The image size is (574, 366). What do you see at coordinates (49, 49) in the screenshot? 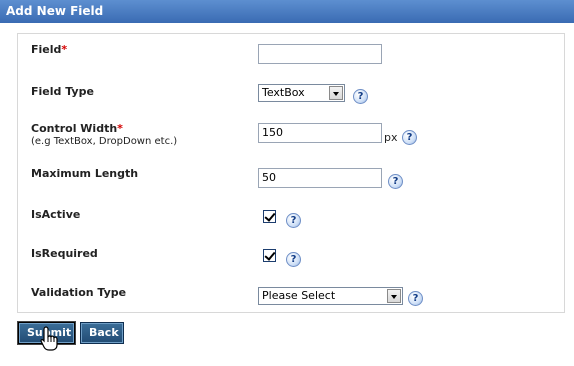
I see `field-label: Field*` at bounding box center [49, 49].